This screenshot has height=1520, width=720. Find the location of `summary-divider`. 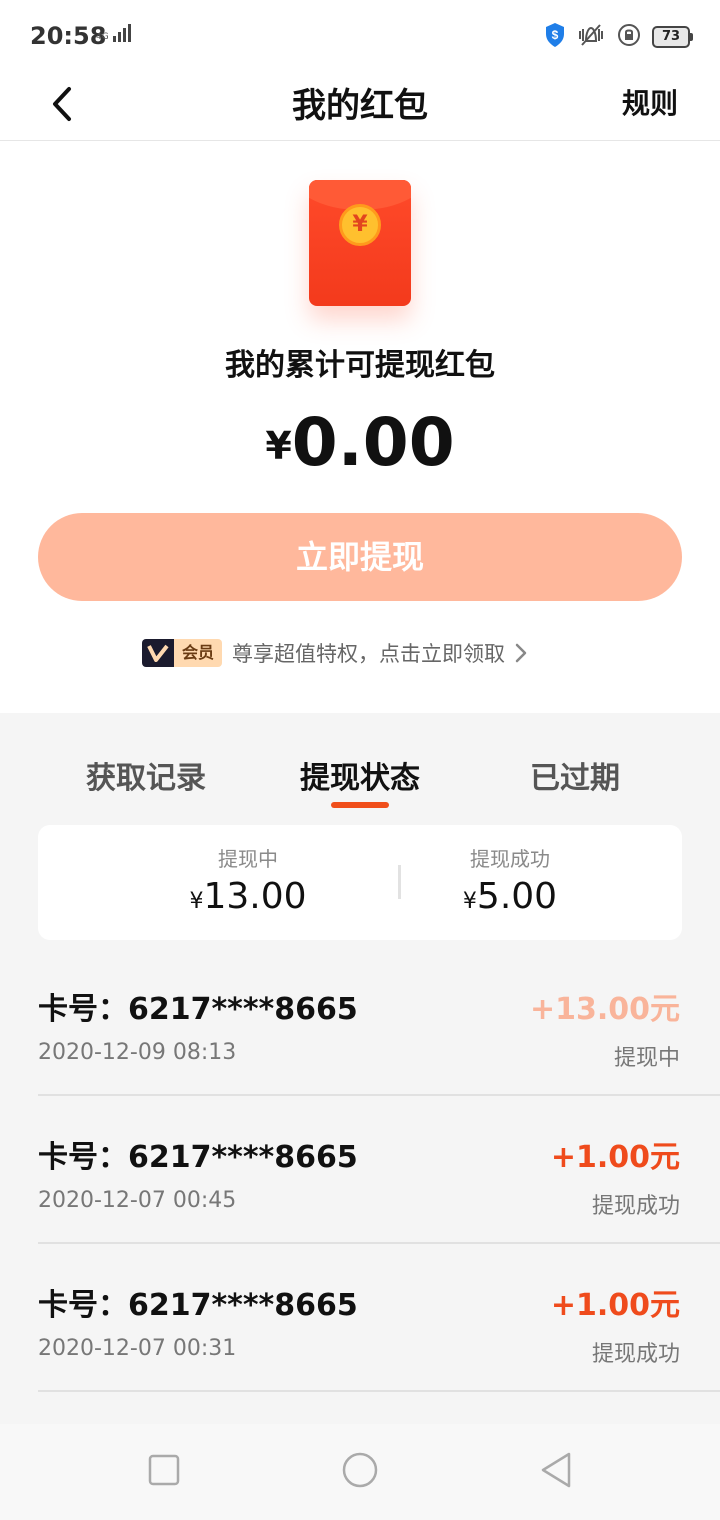

summary-divider is located at coordinates (399, 882).